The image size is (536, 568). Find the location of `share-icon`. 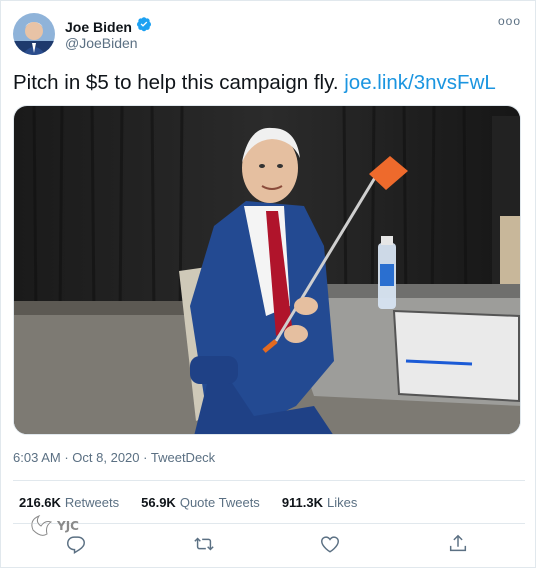

share-icon is located at coordinates (460, 546).